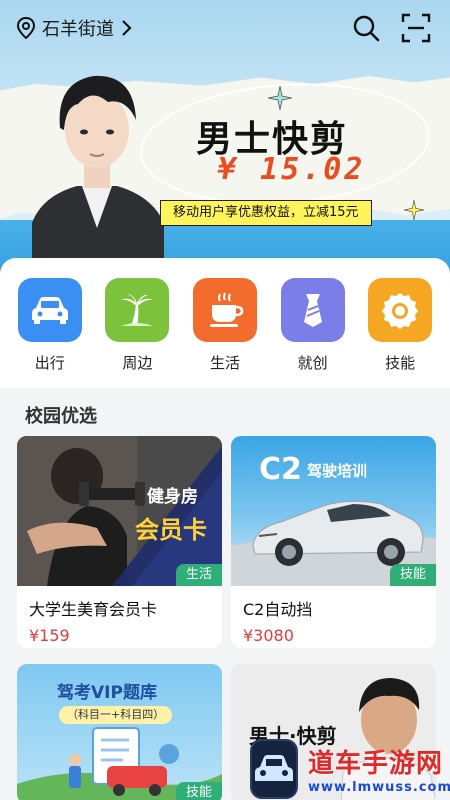  I want to click on location-label: 石羊街道, so click(78, 29).